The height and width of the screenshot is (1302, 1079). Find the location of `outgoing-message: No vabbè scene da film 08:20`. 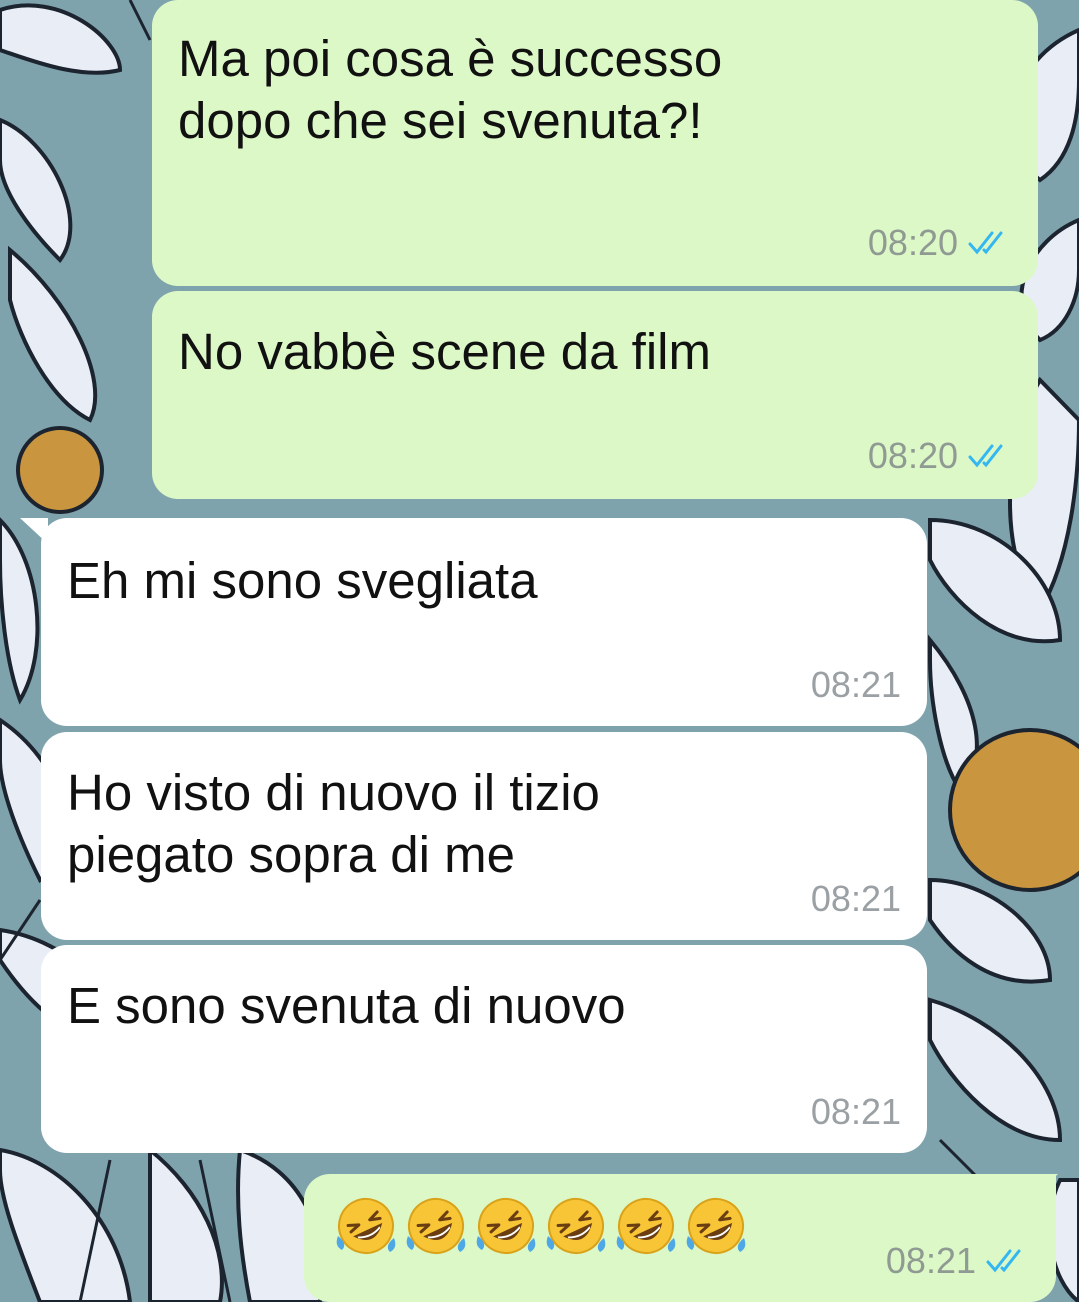

outgoing-message: No vabbè scene da film 08:20 is located at coordinates (595, 395).